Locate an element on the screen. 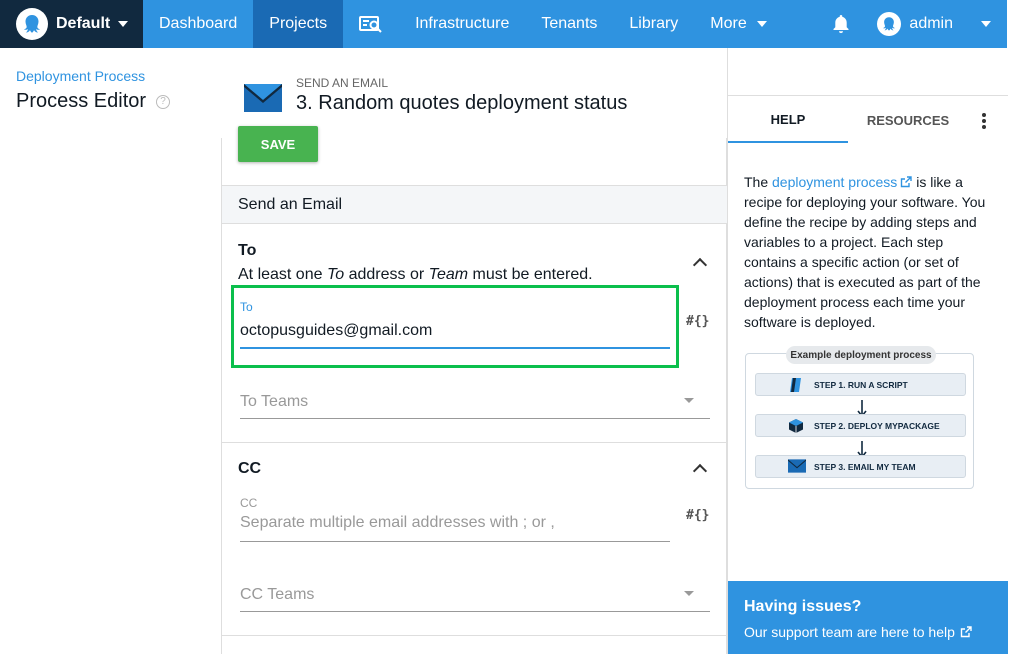  example-step-1-label: STEP 1. RUN A SCRIPT is located at coordinates (861, 384).